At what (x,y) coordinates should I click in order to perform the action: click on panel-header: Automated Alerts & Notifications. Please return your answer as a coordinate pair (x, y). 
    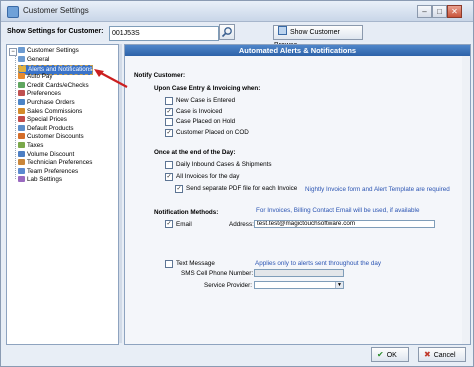
    Looking at the image, I should click on (297, 50).